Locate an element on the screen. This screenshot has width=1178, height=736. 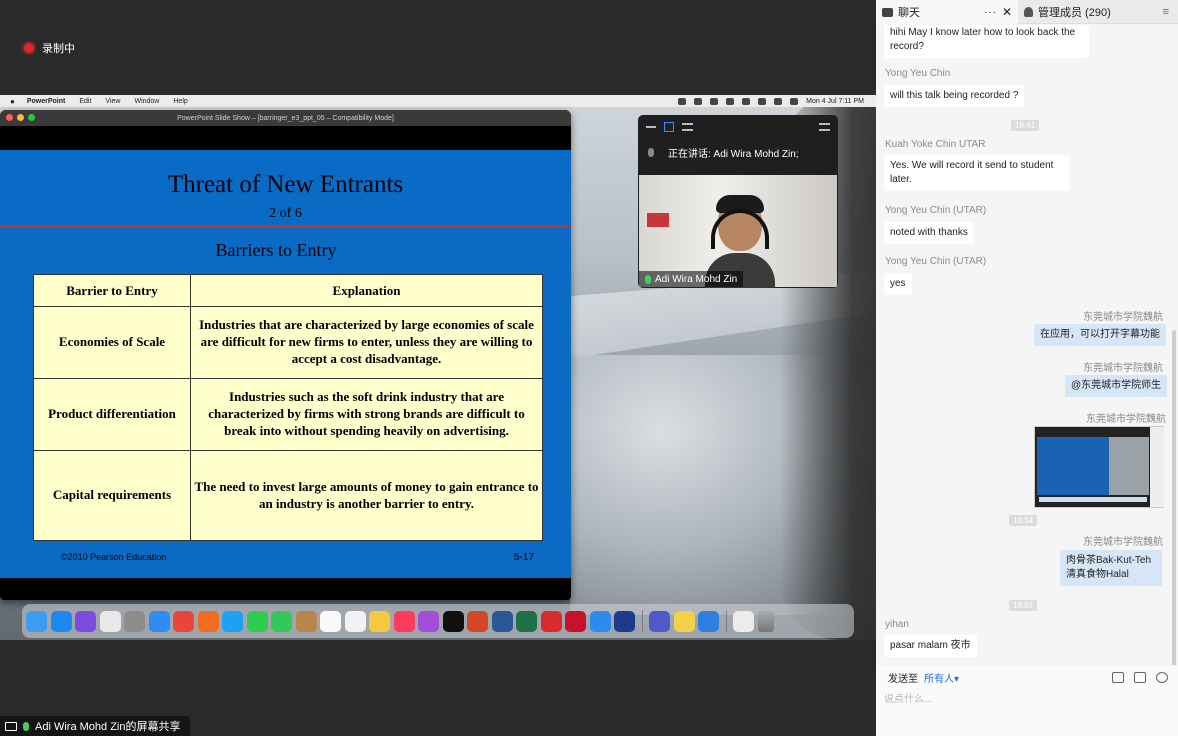
timestamp: 18:54 is located at coordinates (1023, 520).